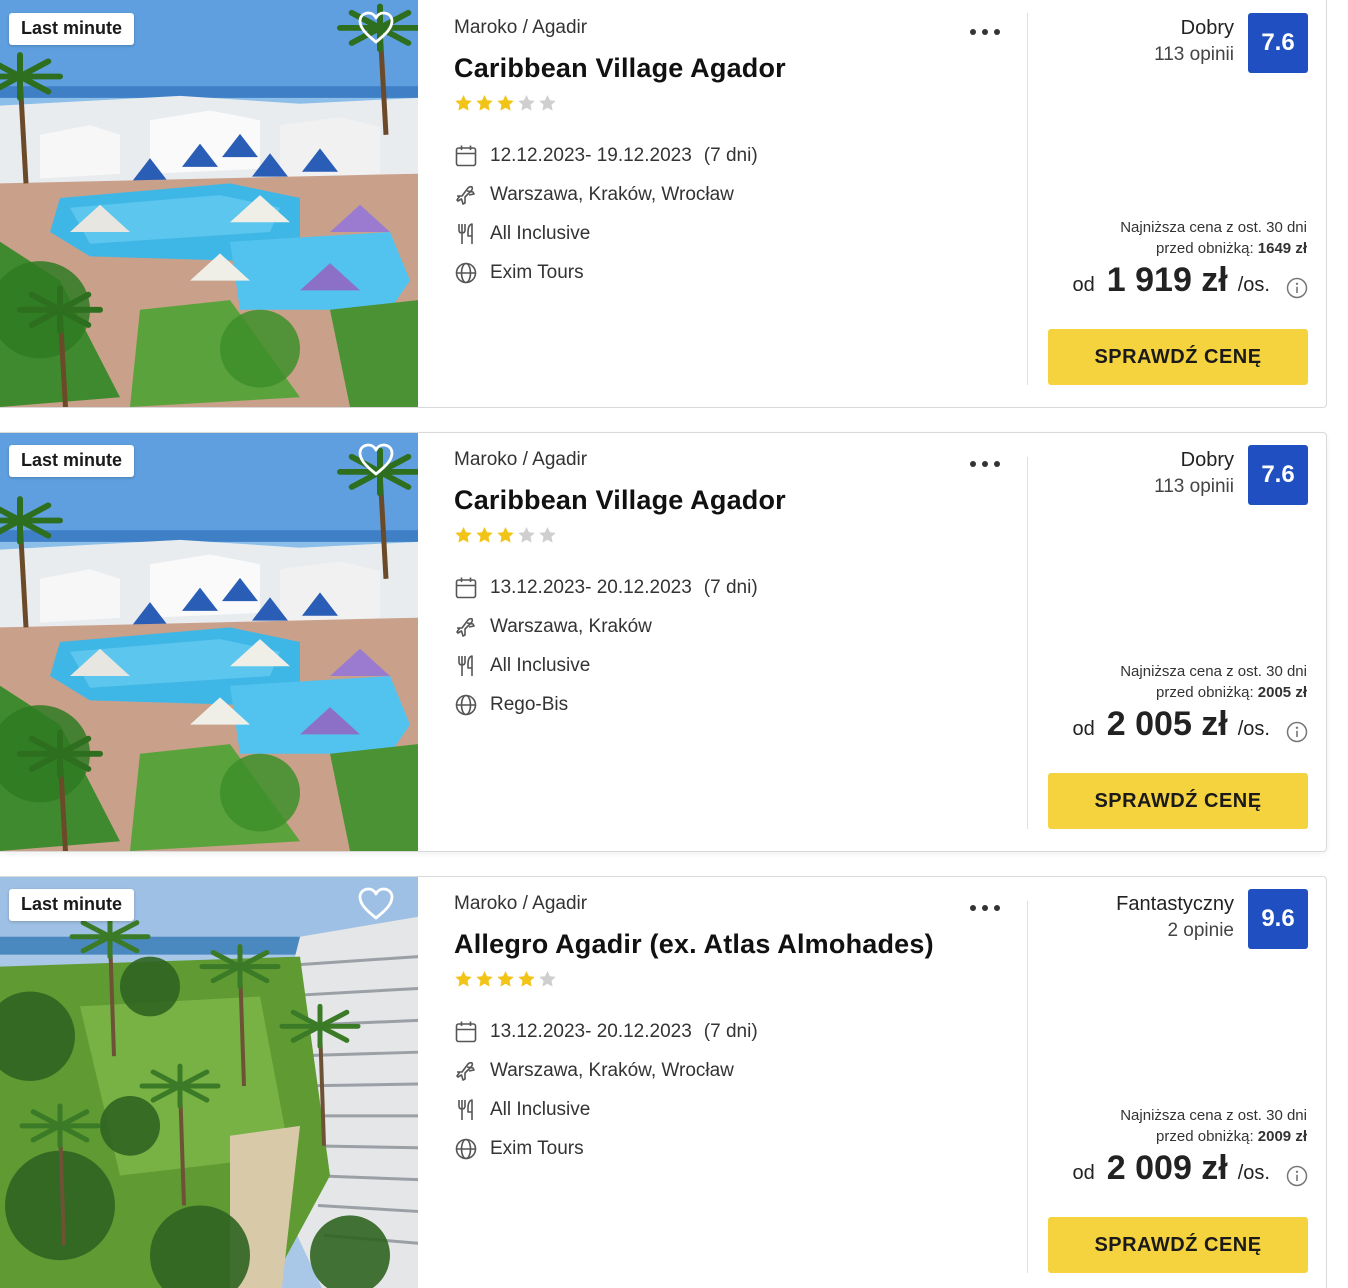 Image resolution: width=1348 pixels, height=1288 pixels. I want to click on hotel-rating: Fantastyczny 2 opinie 9.6, so click(1212, 919).